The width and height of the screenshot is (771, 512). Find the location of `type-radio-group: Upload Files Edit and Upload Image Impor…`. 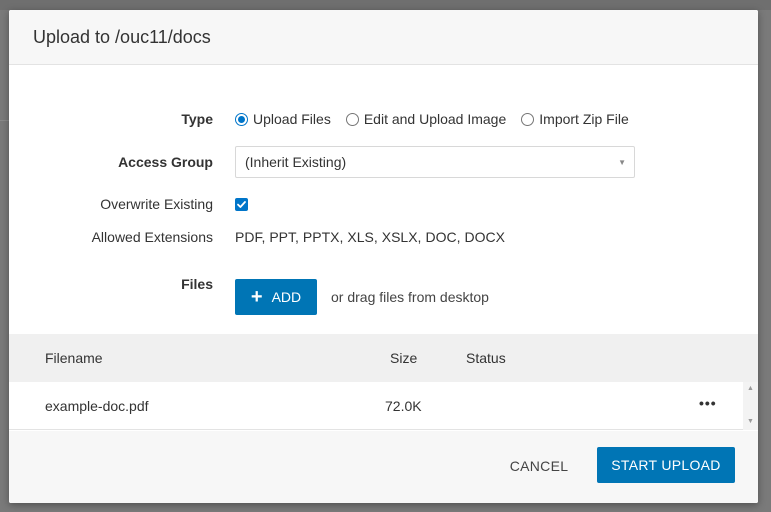

type-radio-group: Upload Files Edit and Upload Image Impor… is located at coordinates (439, 119).